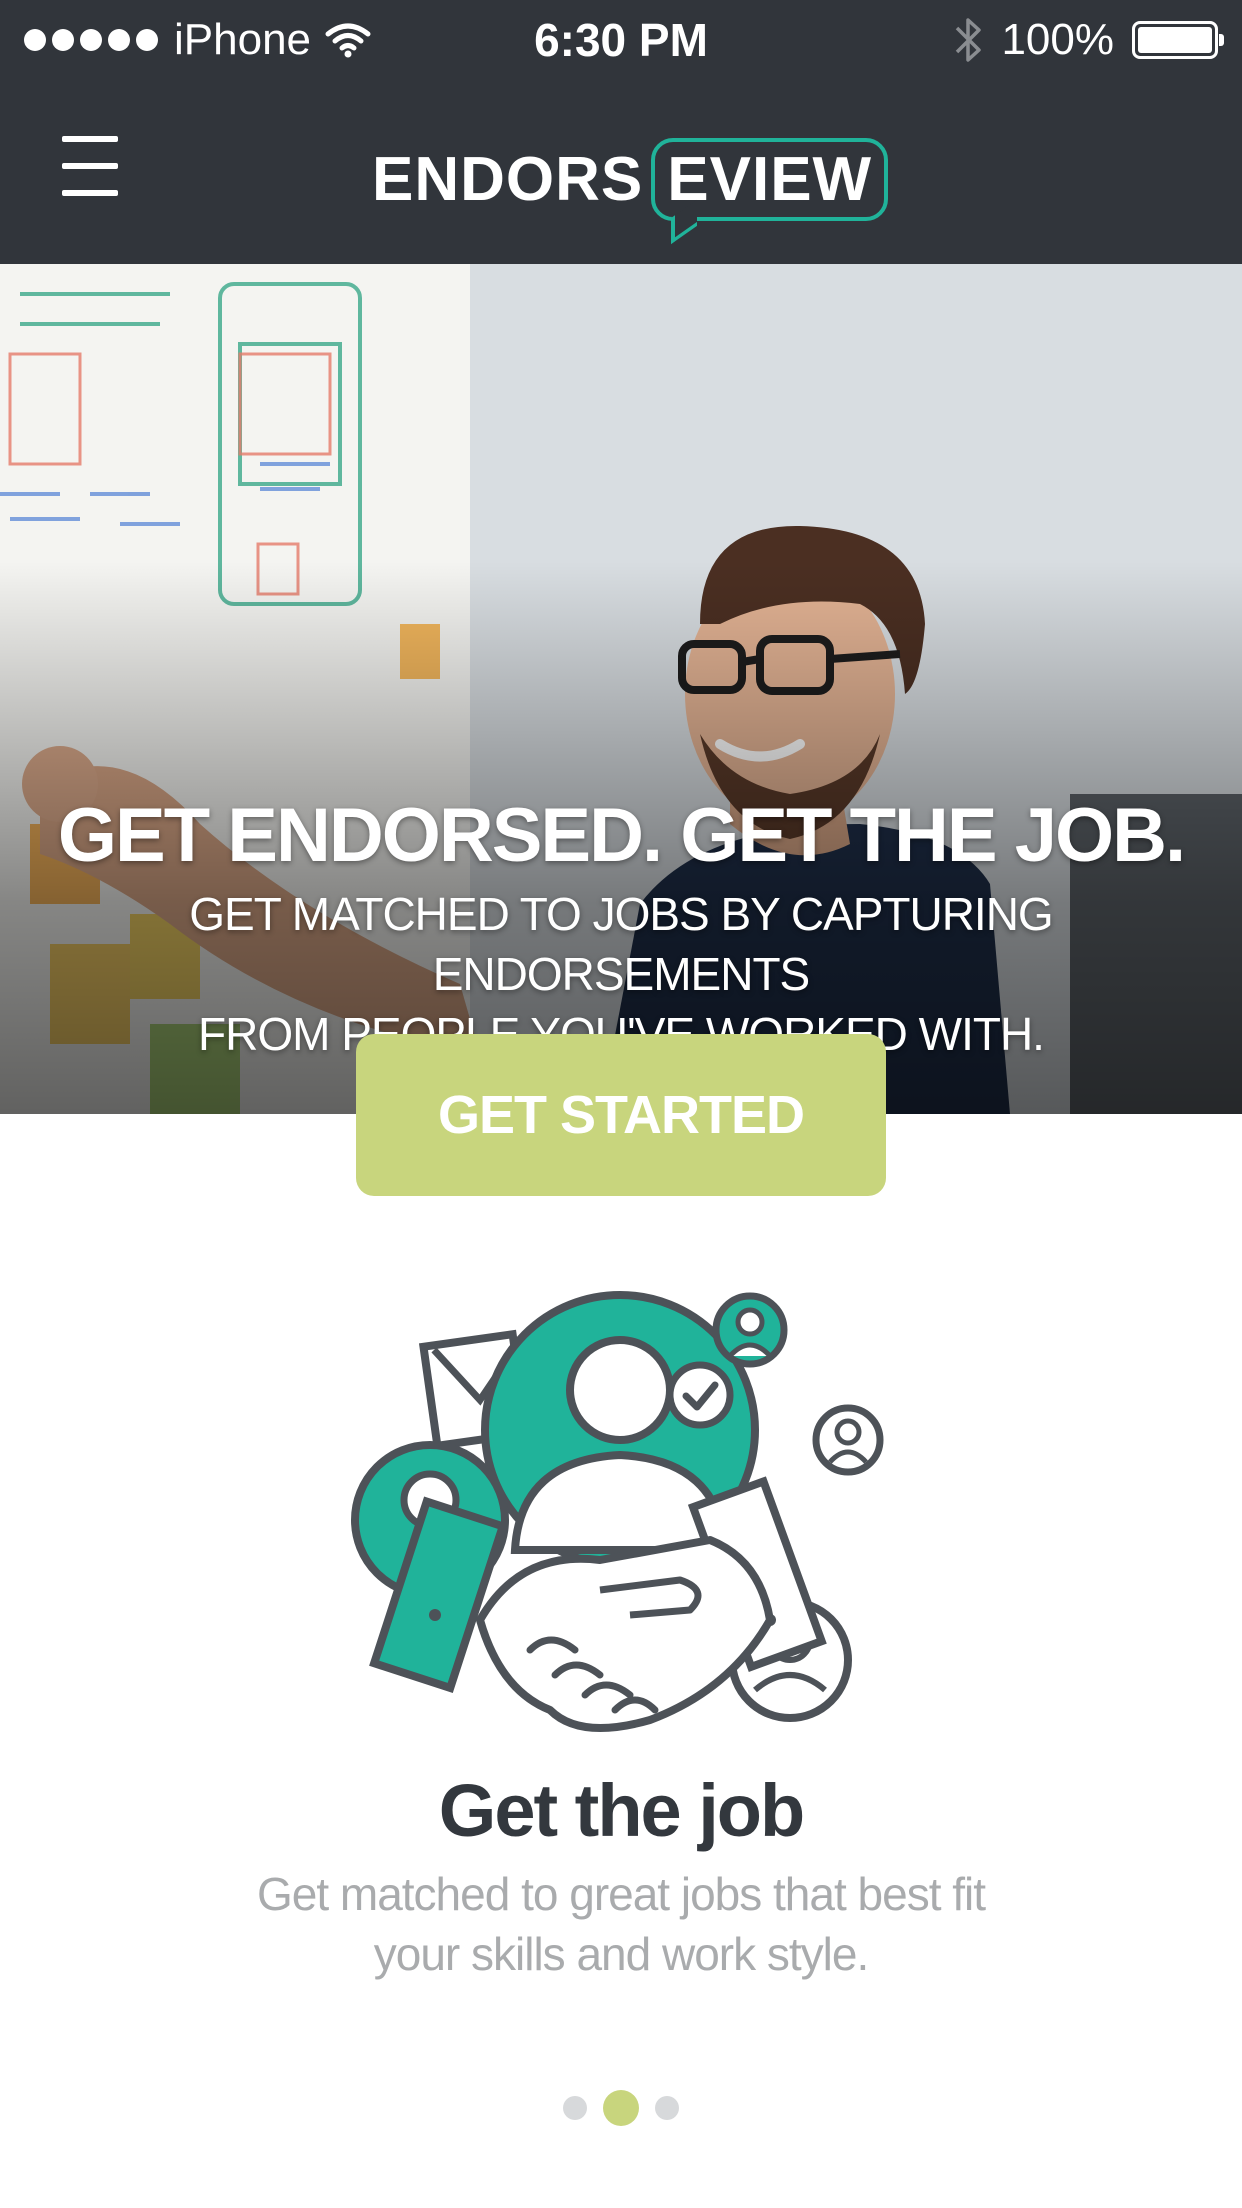 The image size is (1242, 2208). I want to click on carousel-pager, so click(621, 2108).